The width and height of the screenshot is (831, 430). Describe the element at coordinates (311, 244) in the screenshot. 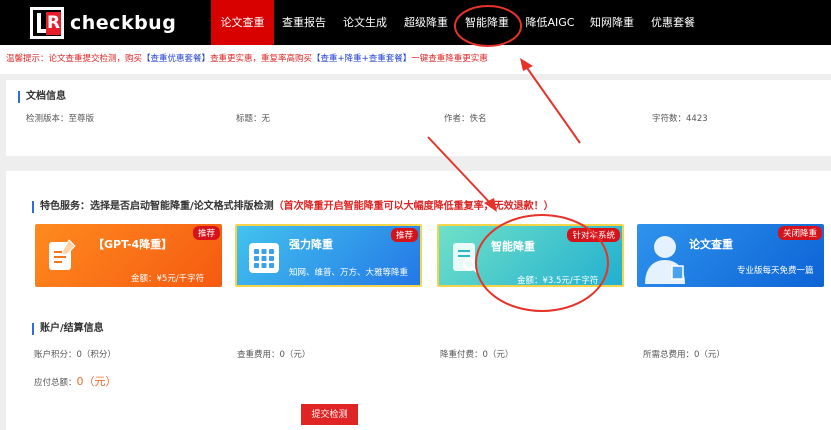

I see `card-strong-title: 强力降重` at that location.